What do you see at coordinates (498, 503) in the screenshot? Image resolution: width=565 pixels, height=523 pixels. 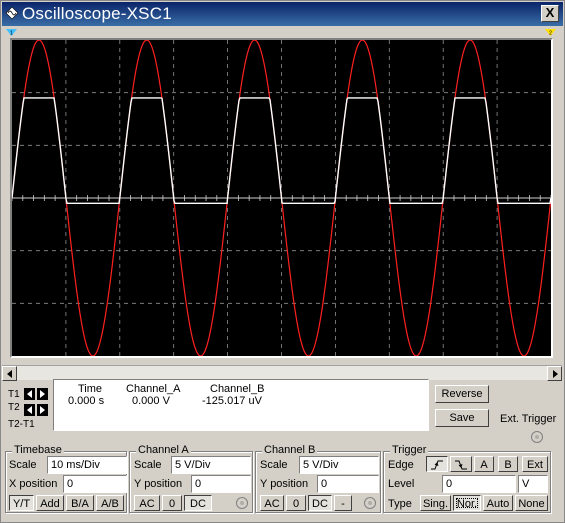 I see `trigger-auto-button: Auto` at bounding box center [498, 503].